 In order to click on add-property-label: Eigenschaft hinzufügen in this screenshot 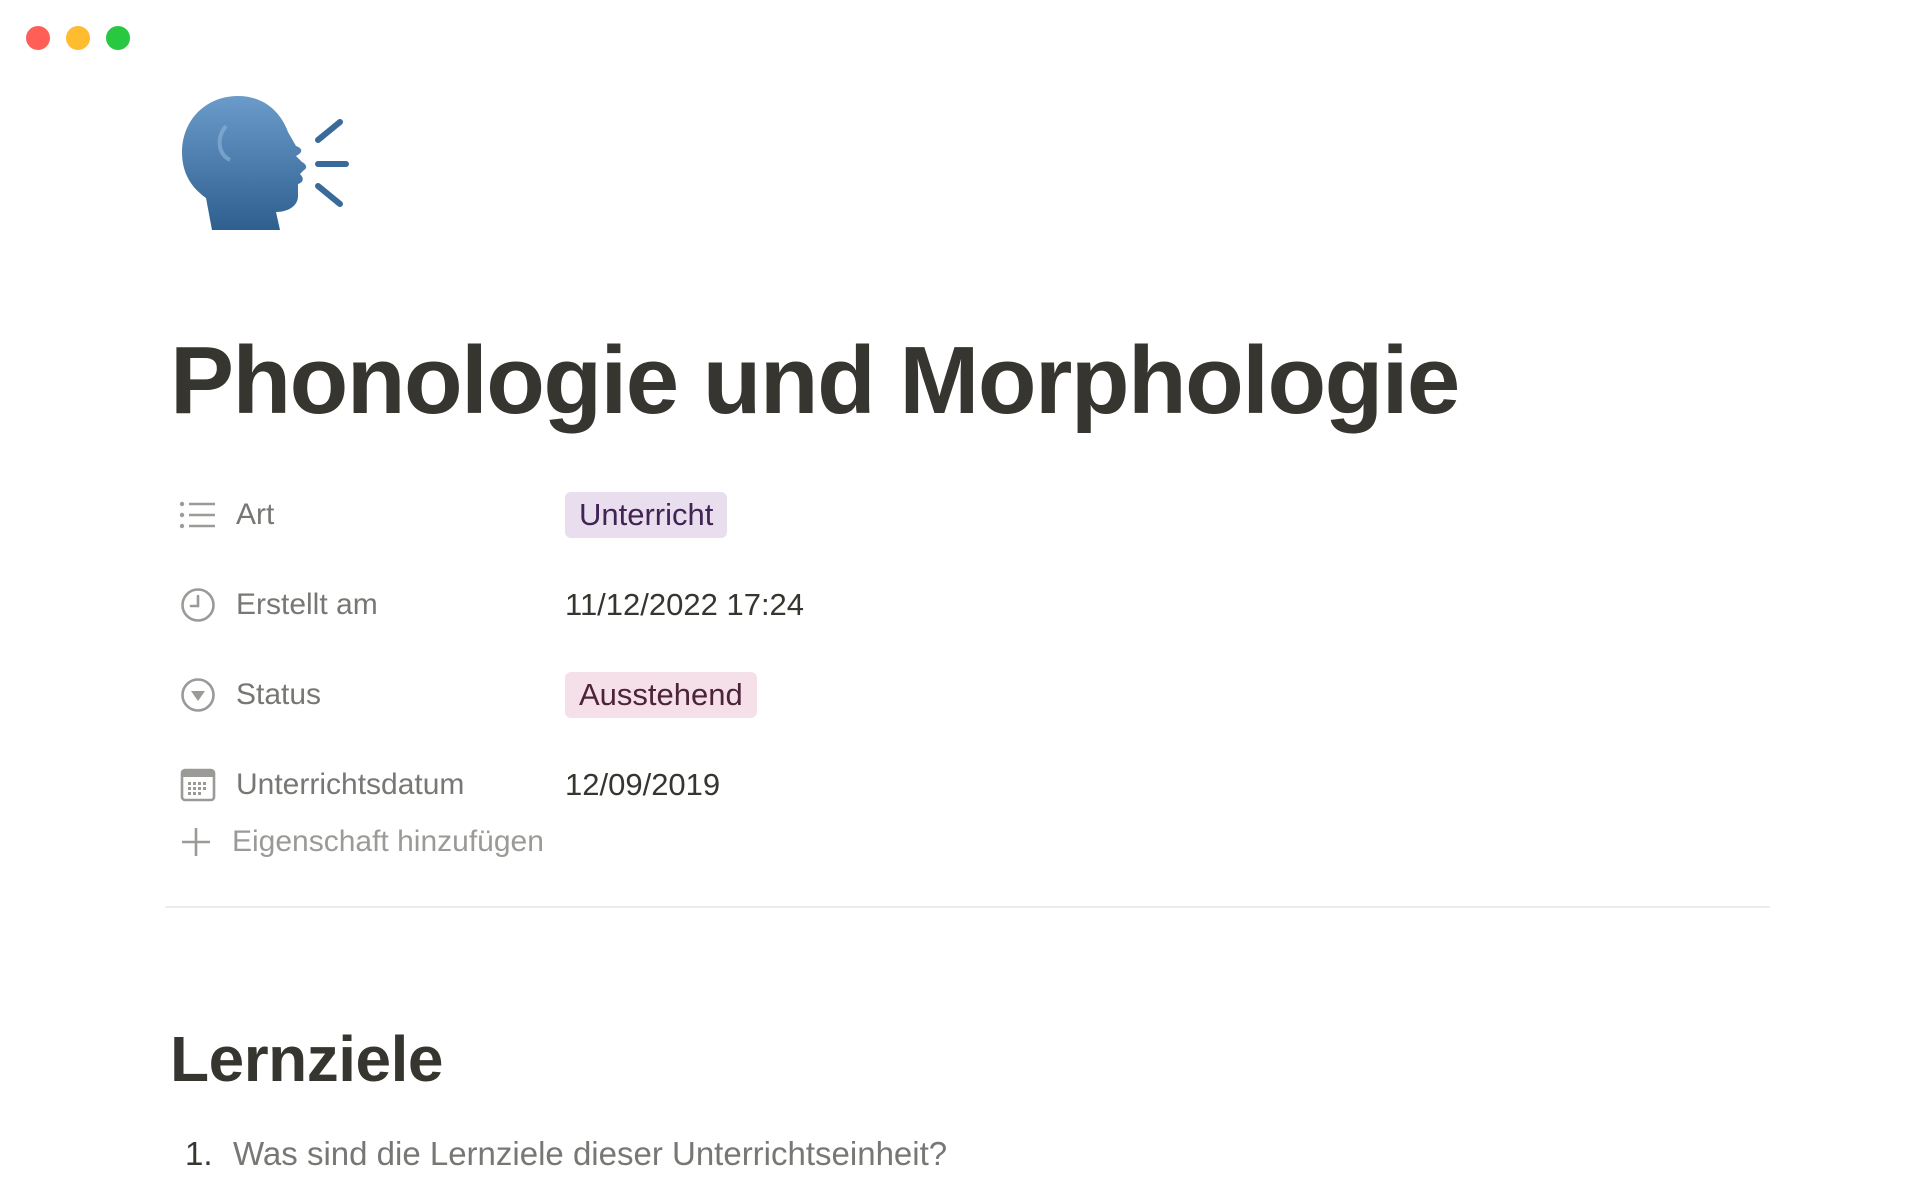, I will do `click(388, 841)`.